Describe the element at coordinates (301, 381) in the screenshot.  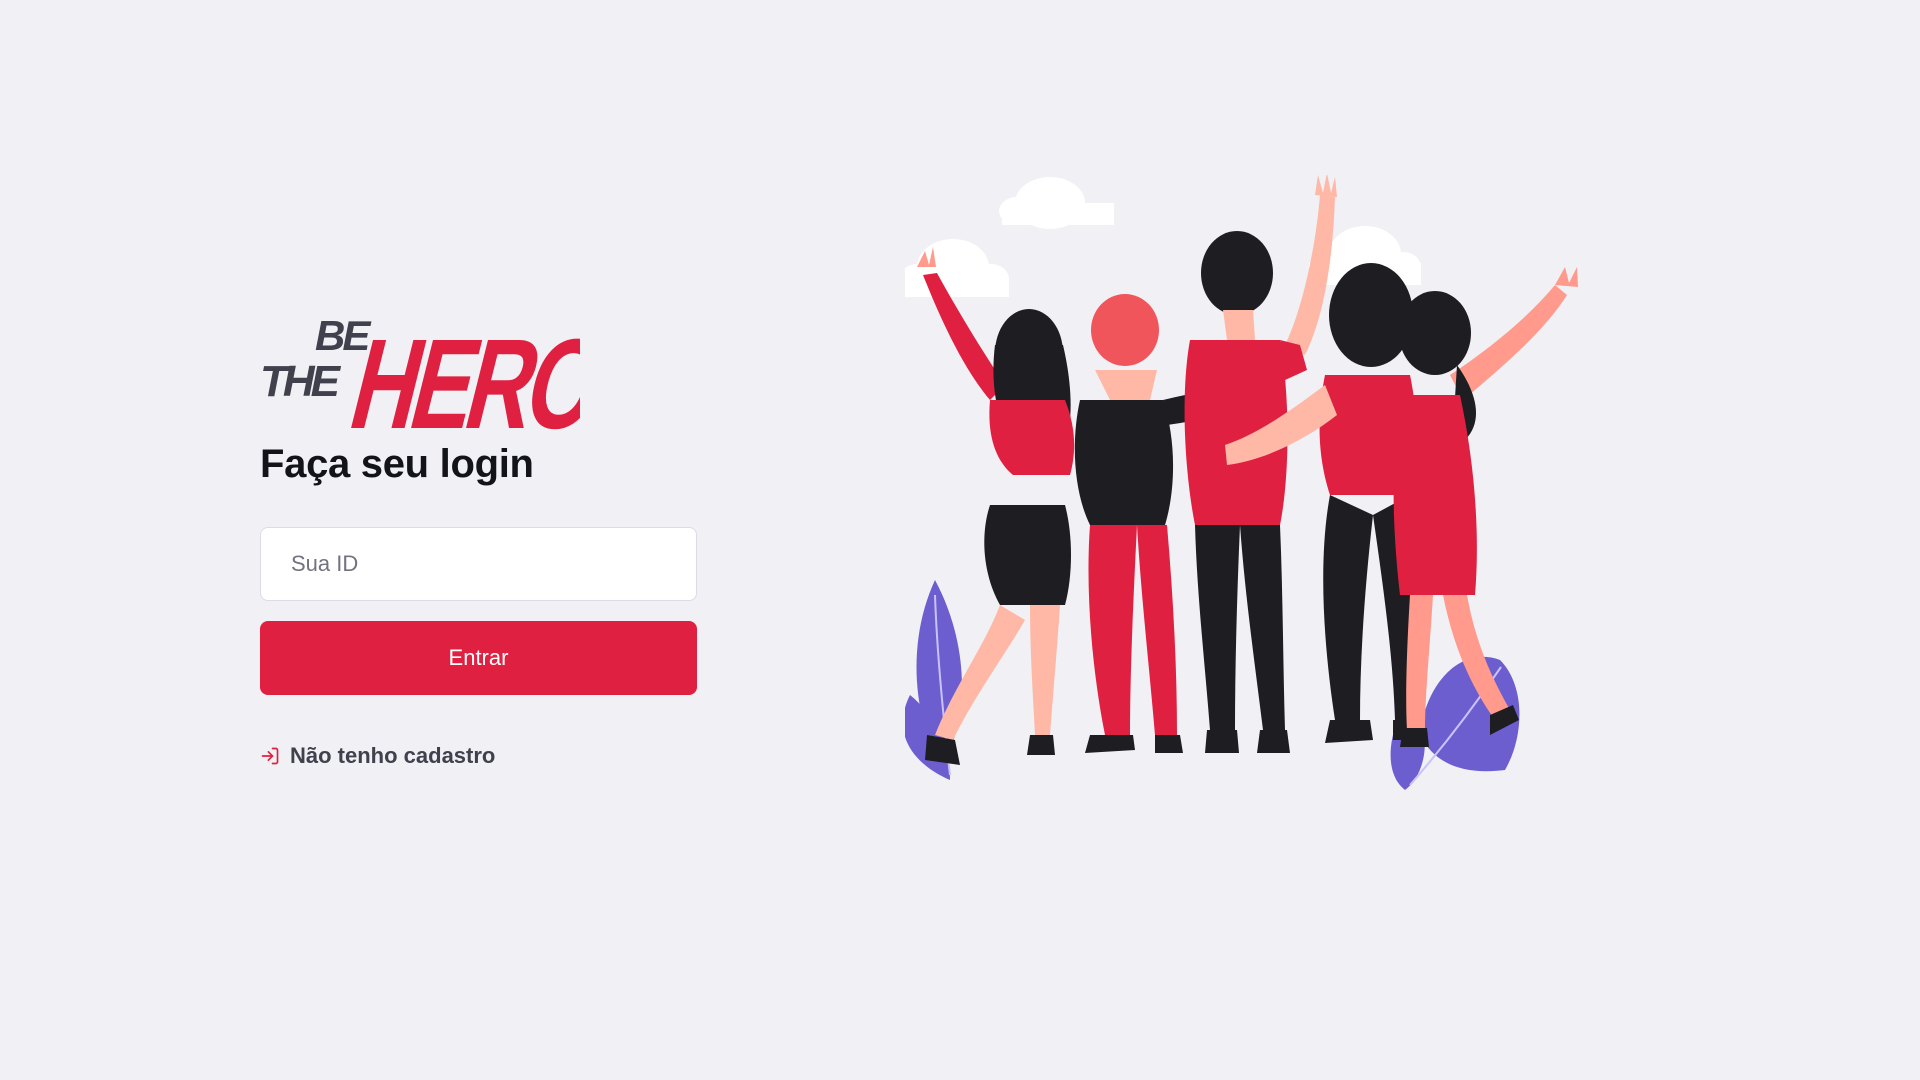
I see `logo-the: THE` at that location.